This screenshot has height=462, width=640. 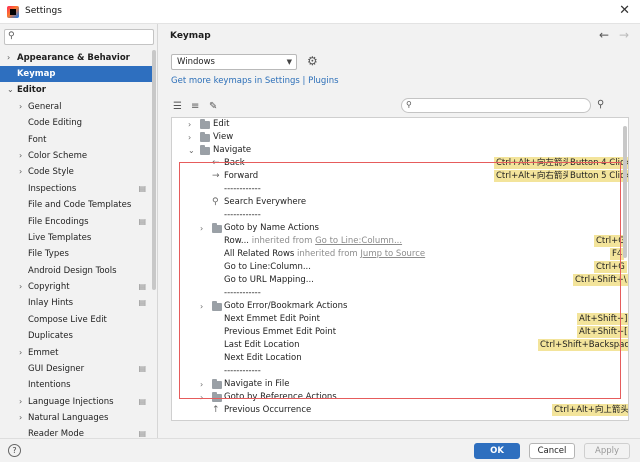 I want to click on sidebar-item-general: › General, so click(x=76, y=107).